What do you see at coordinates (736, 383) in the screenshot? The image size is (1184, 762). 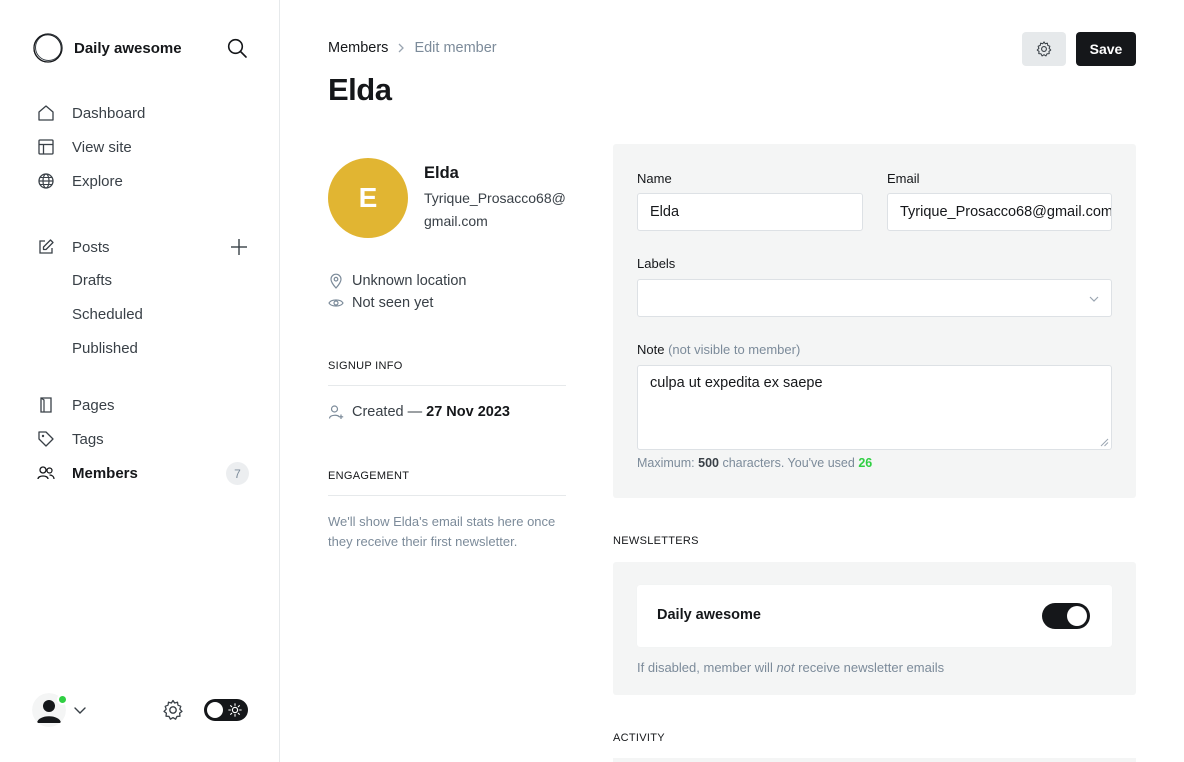 I see `note-value: culpa ut expedita ex saepe` at bounding box center [736, 383].